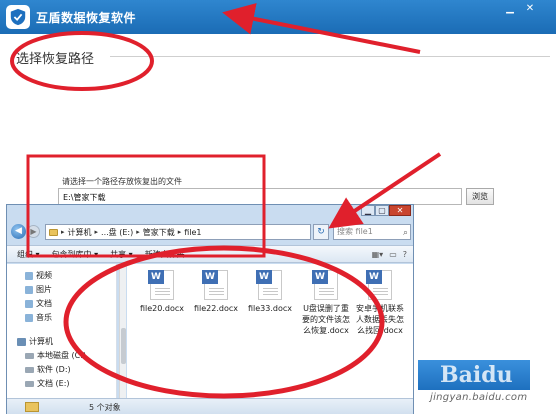  Describe the element at coordinates (510, 9) in the screenshot. I see `minimize-button: ▁` at that location.